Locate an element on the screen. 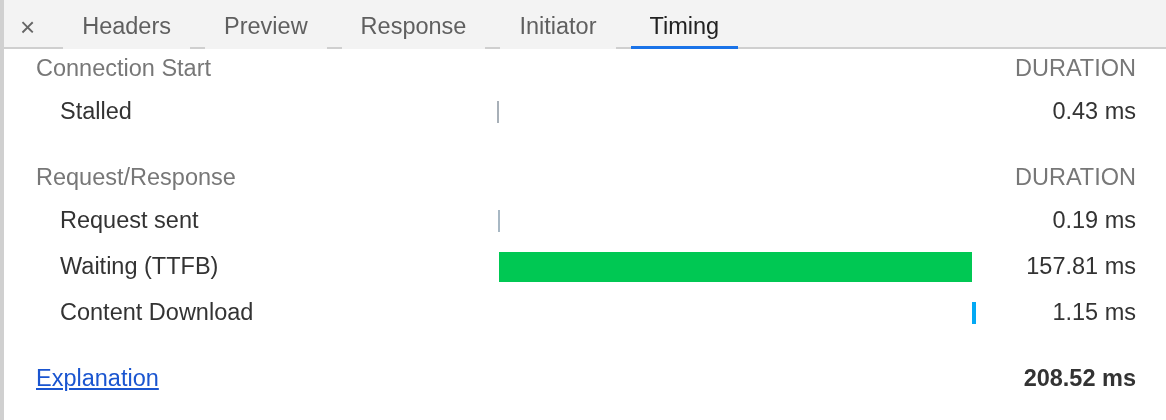 This screenshot has height=420, width=1166. duration-value: 1.15 ms is located at coordinates (1093, 313).